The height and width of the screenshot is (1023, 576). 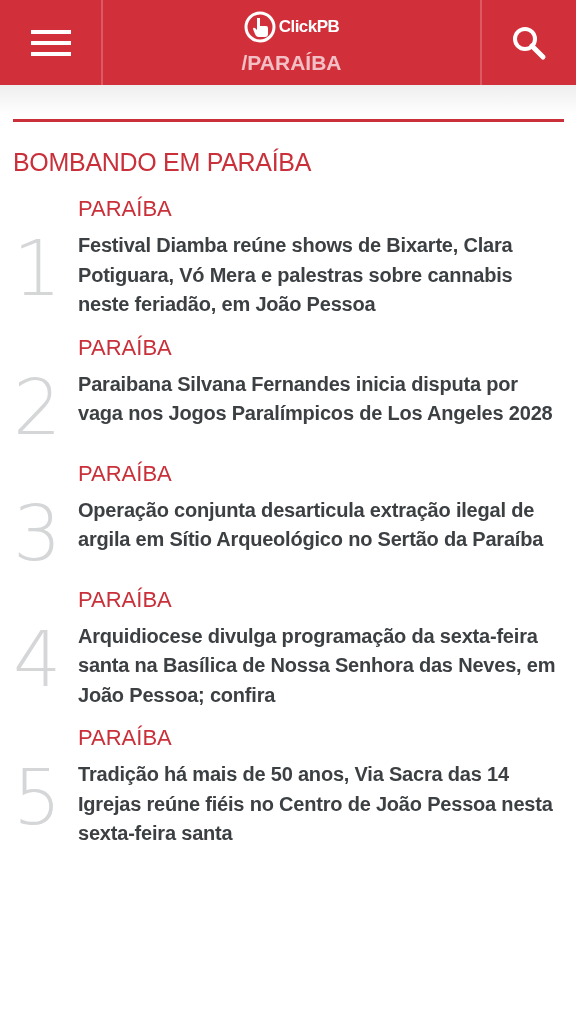 What do you see at coordinates (321, 275) in the screenshot?
I see `article-headline: Festival Diamba reúne shows de Bixarte, Clara Potiguara, Vó Mera e palestras sobre cannabis neste feriadão, em João Pessoa` at bounding box center [321, 275].